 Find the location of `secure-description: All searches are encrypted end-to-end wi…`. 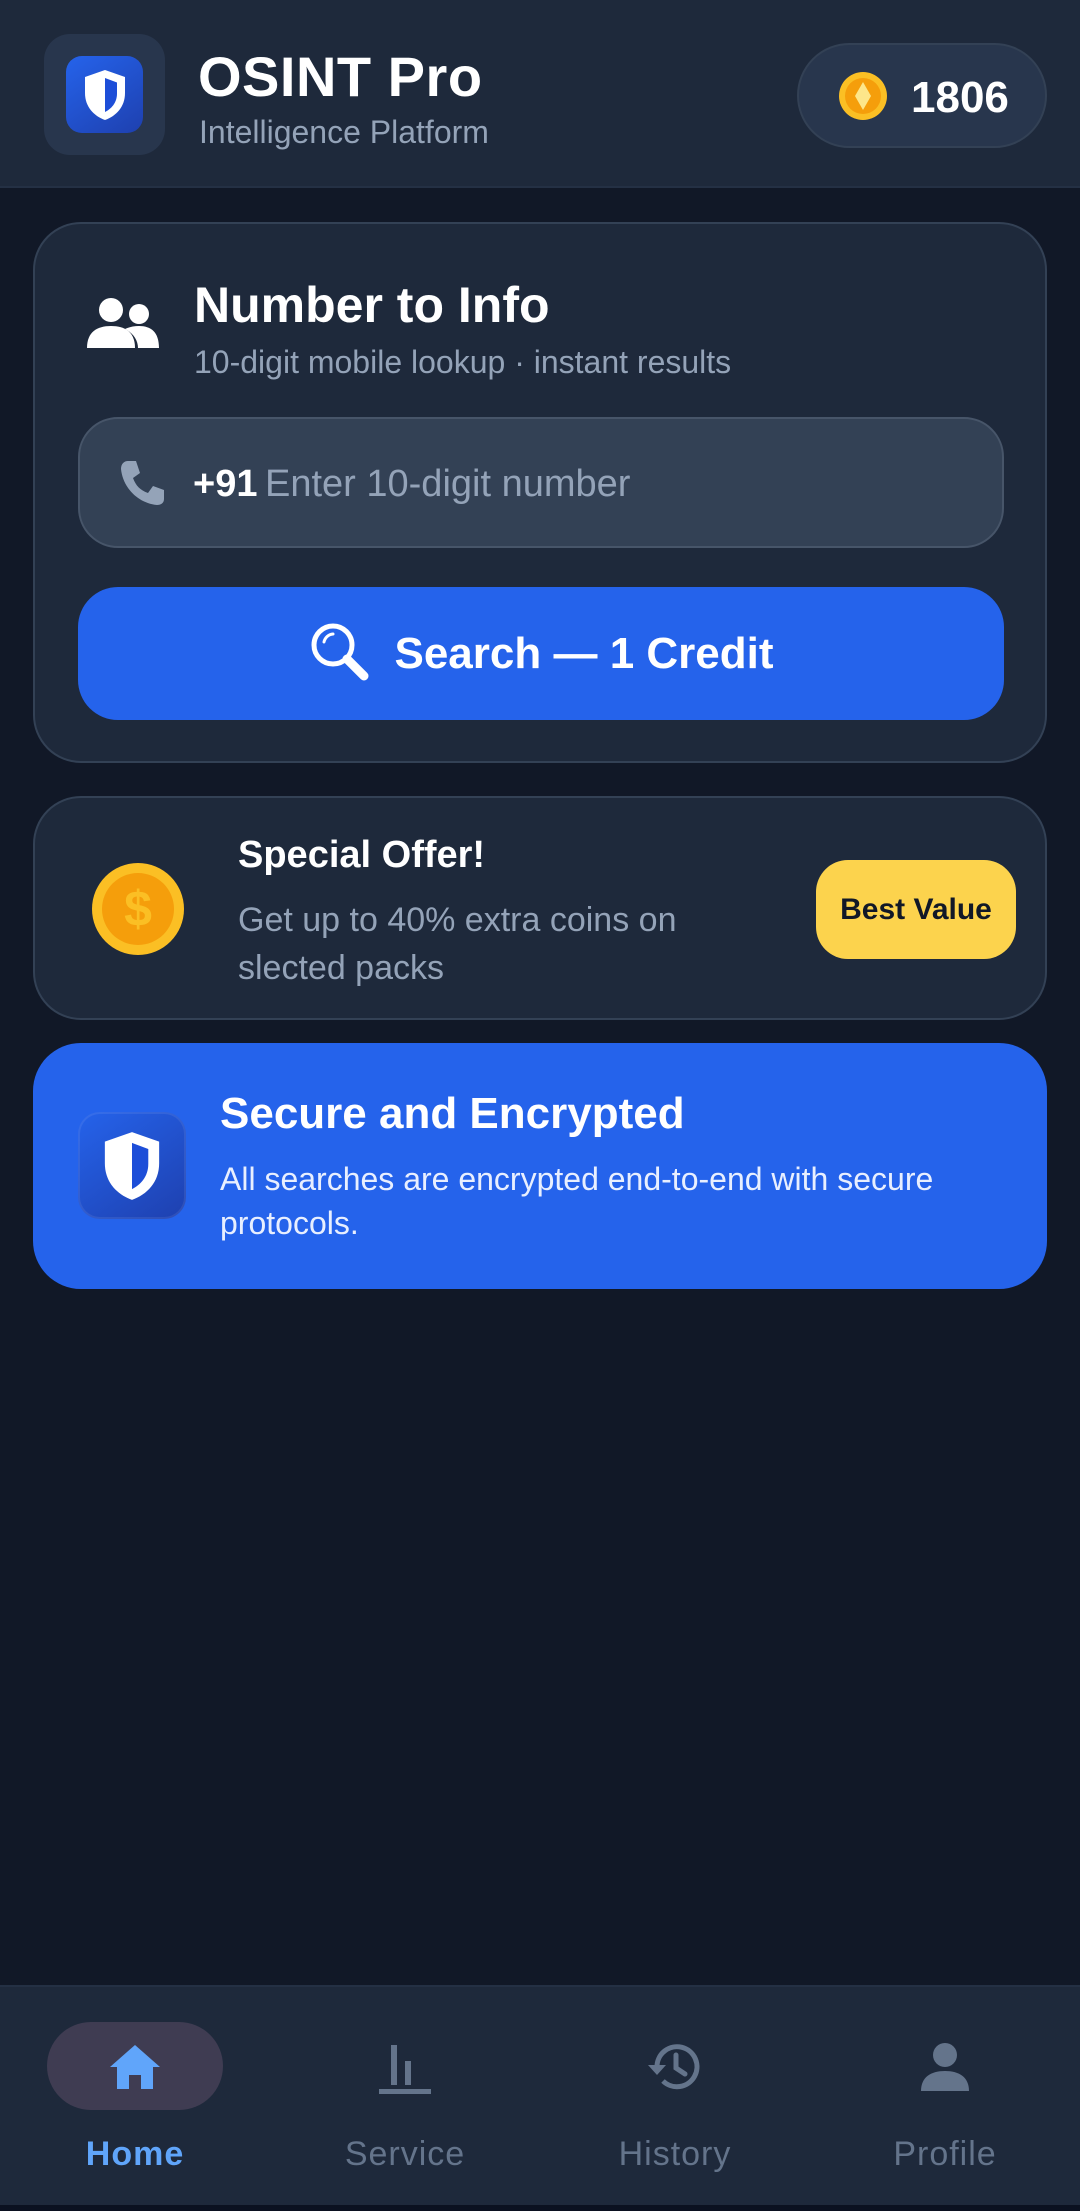

secure-description: All searches are encrypted end-to-end wi… is located at coordinates (577, 1201).